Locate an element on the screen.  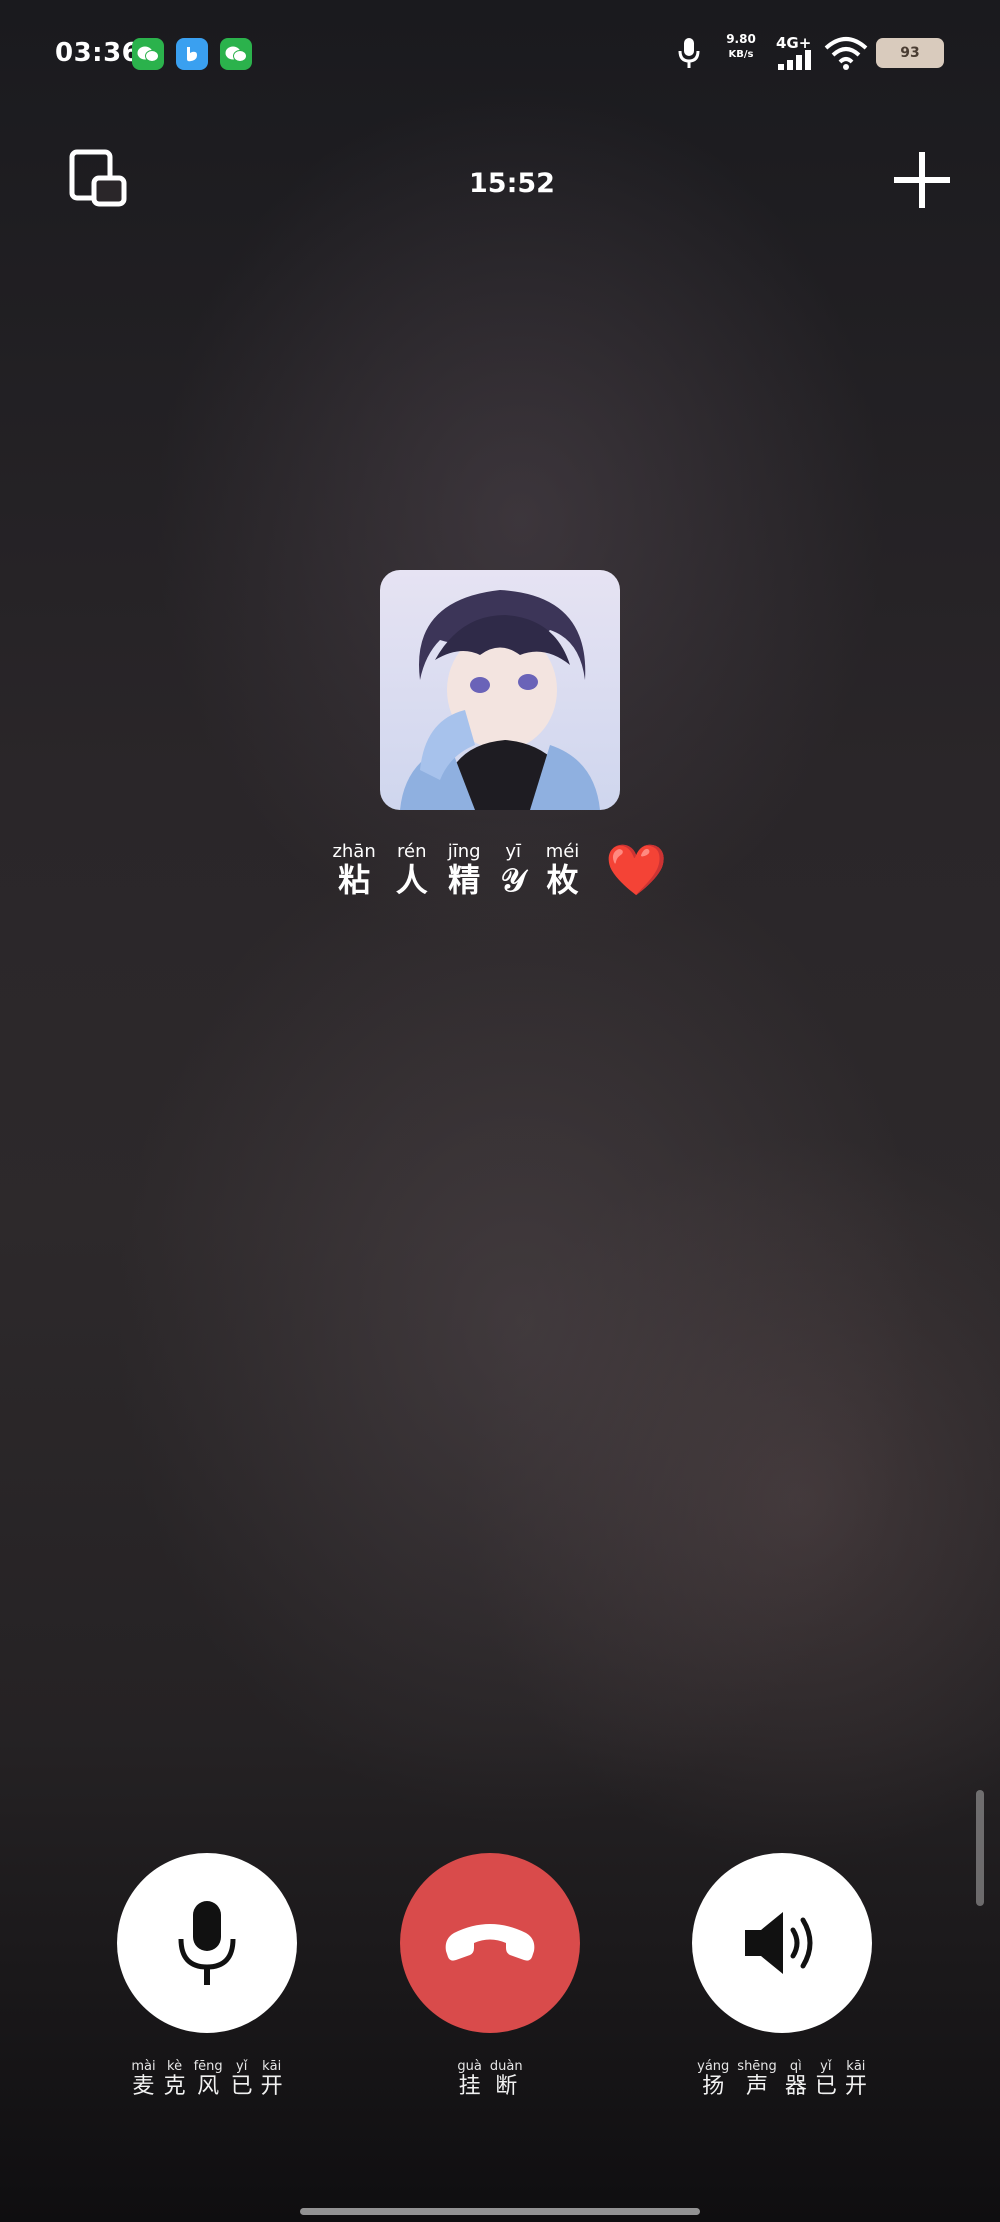
wifi-icon is located at coordinates (846, 55).